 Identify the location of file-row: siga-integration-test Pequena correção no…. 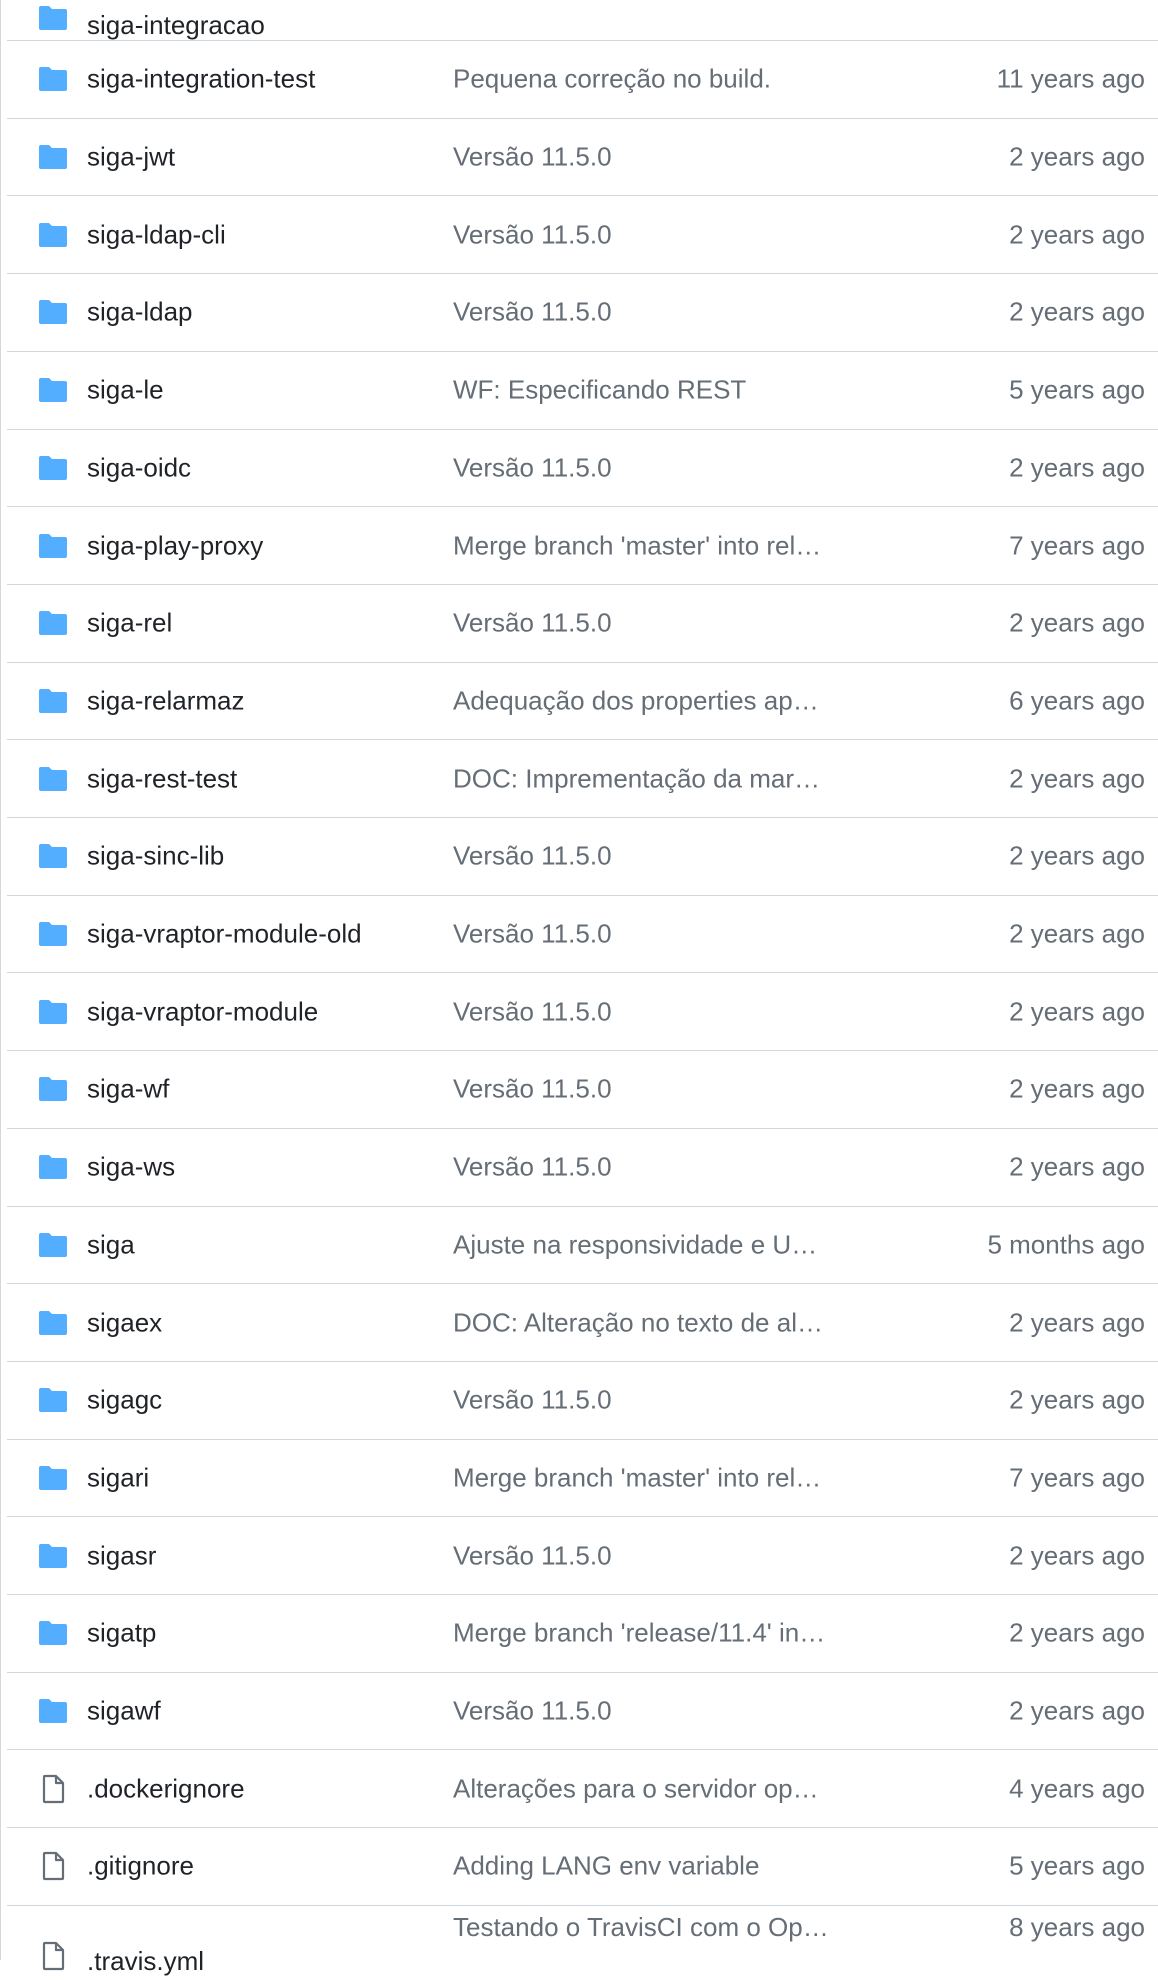
(582, 79).